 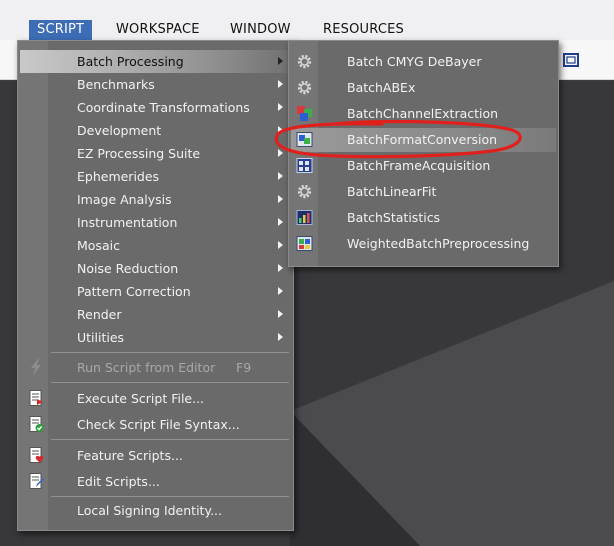 I want to click on frame-acquisition-icon, so click(x=304, y=165).